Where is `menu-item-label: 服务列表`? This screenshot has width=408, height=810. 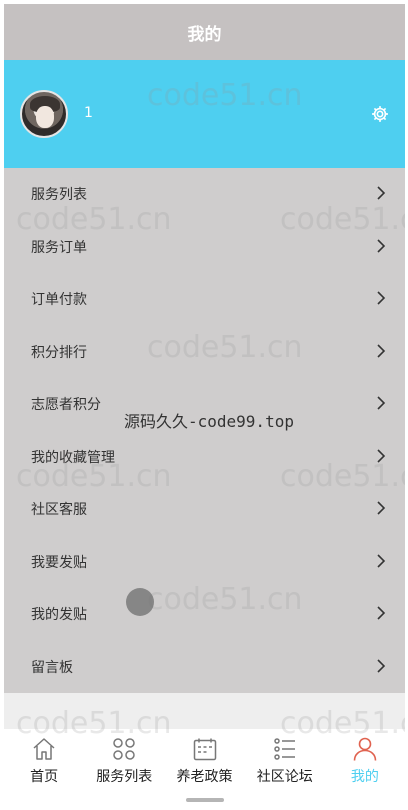
menu-item-label: 服务列表 is located at coordinates (59, 195).